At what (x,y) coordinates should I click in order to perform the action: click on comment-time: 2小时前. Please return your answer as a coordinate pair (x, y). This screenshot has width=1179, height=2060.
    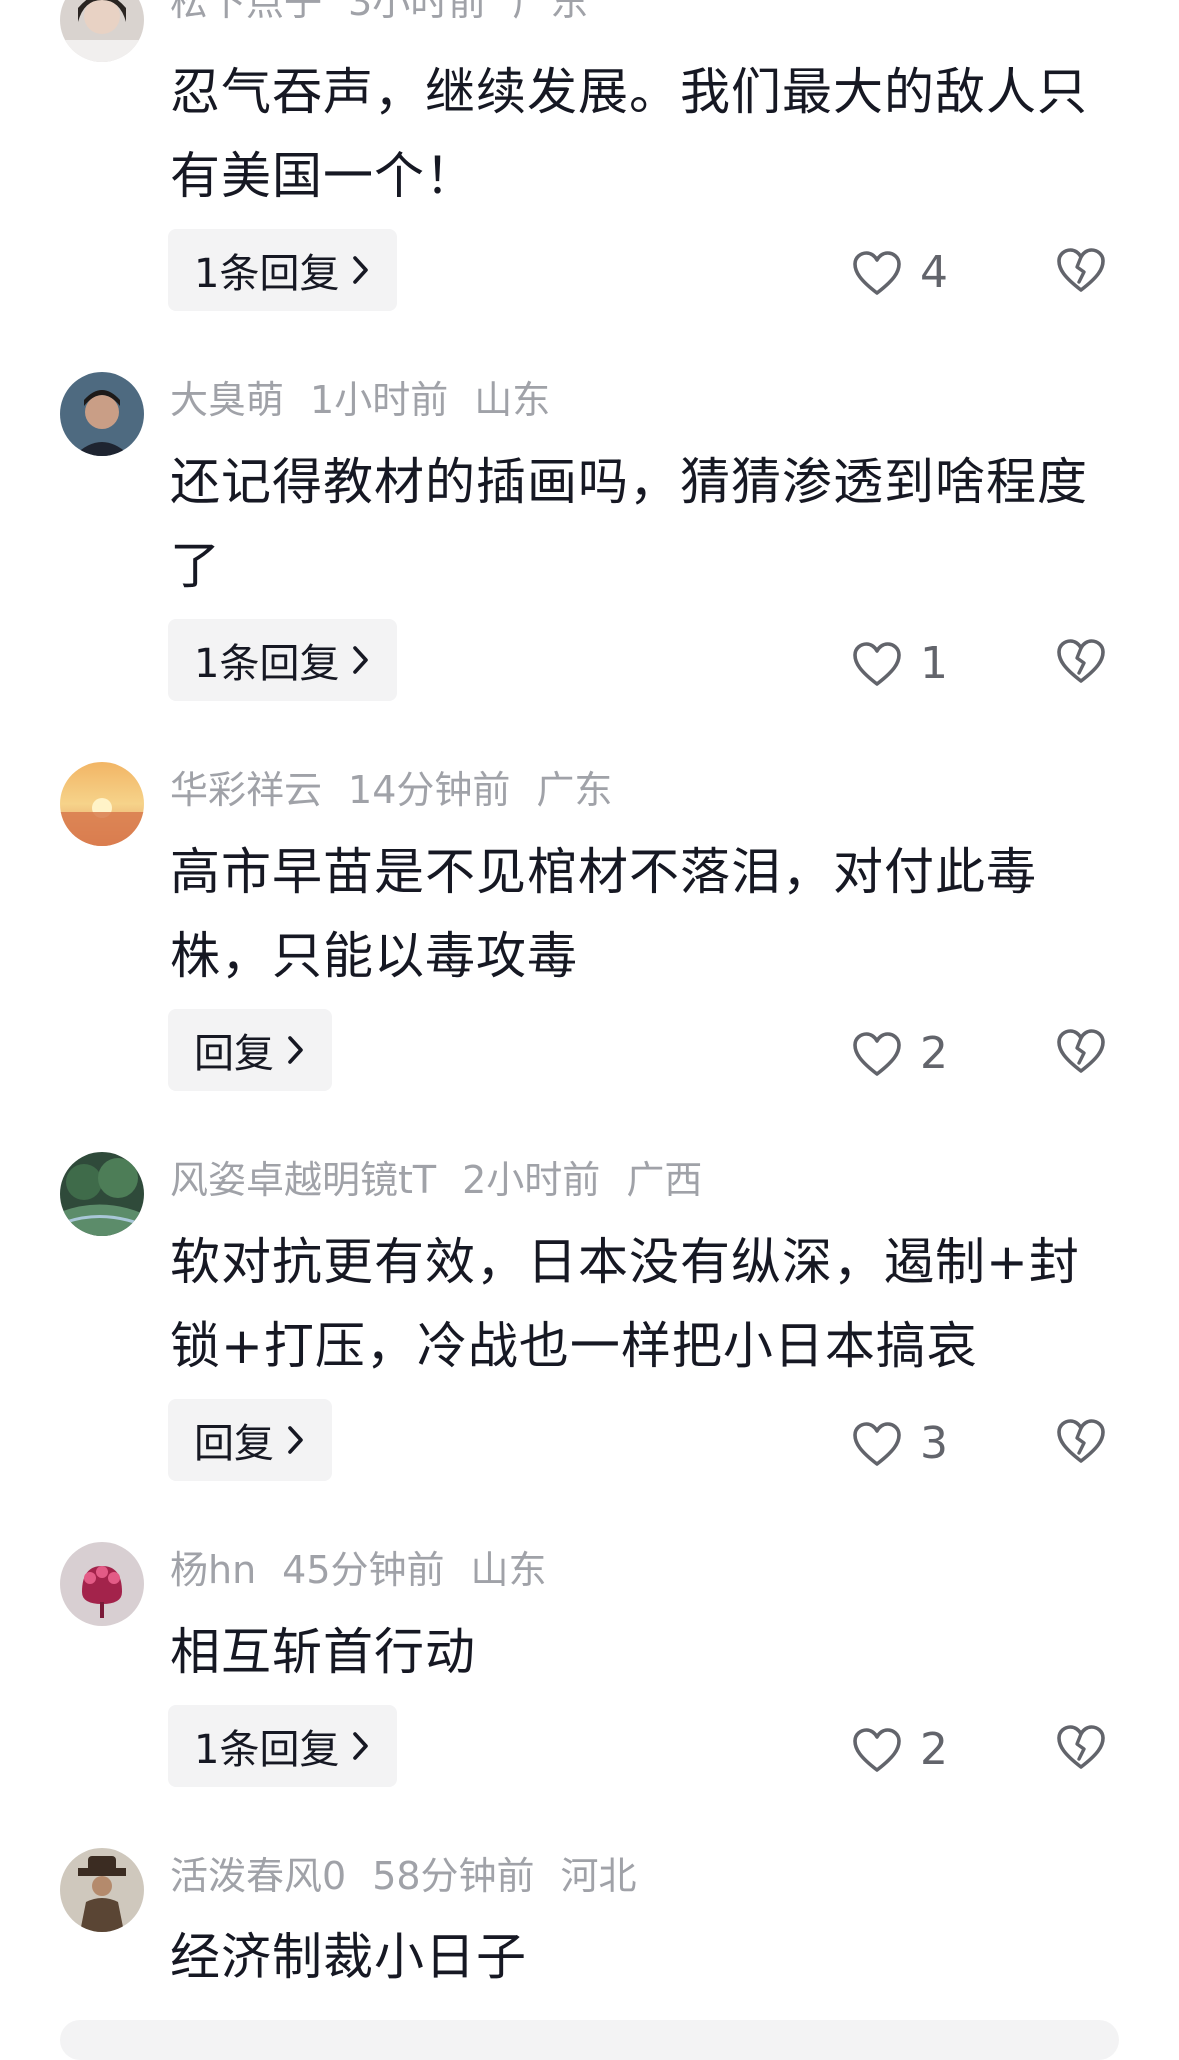
    Looking at the image, I should click on (531, 1180).